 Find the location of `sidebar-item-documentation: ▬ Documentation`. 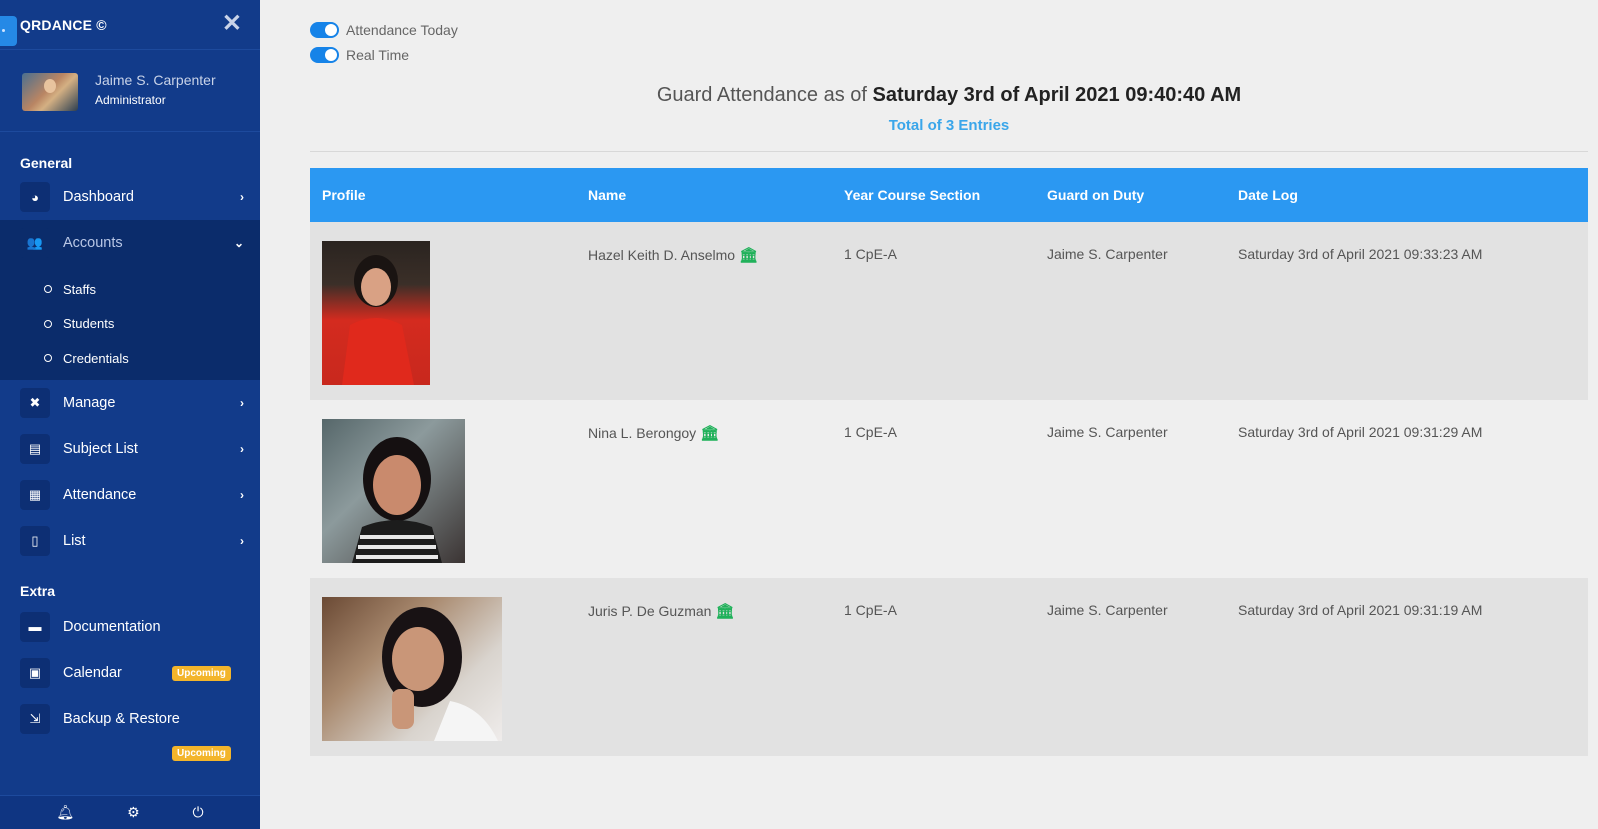

sidebar-item-documentation: ▬ Documentation is located at coordinates (130, 627).